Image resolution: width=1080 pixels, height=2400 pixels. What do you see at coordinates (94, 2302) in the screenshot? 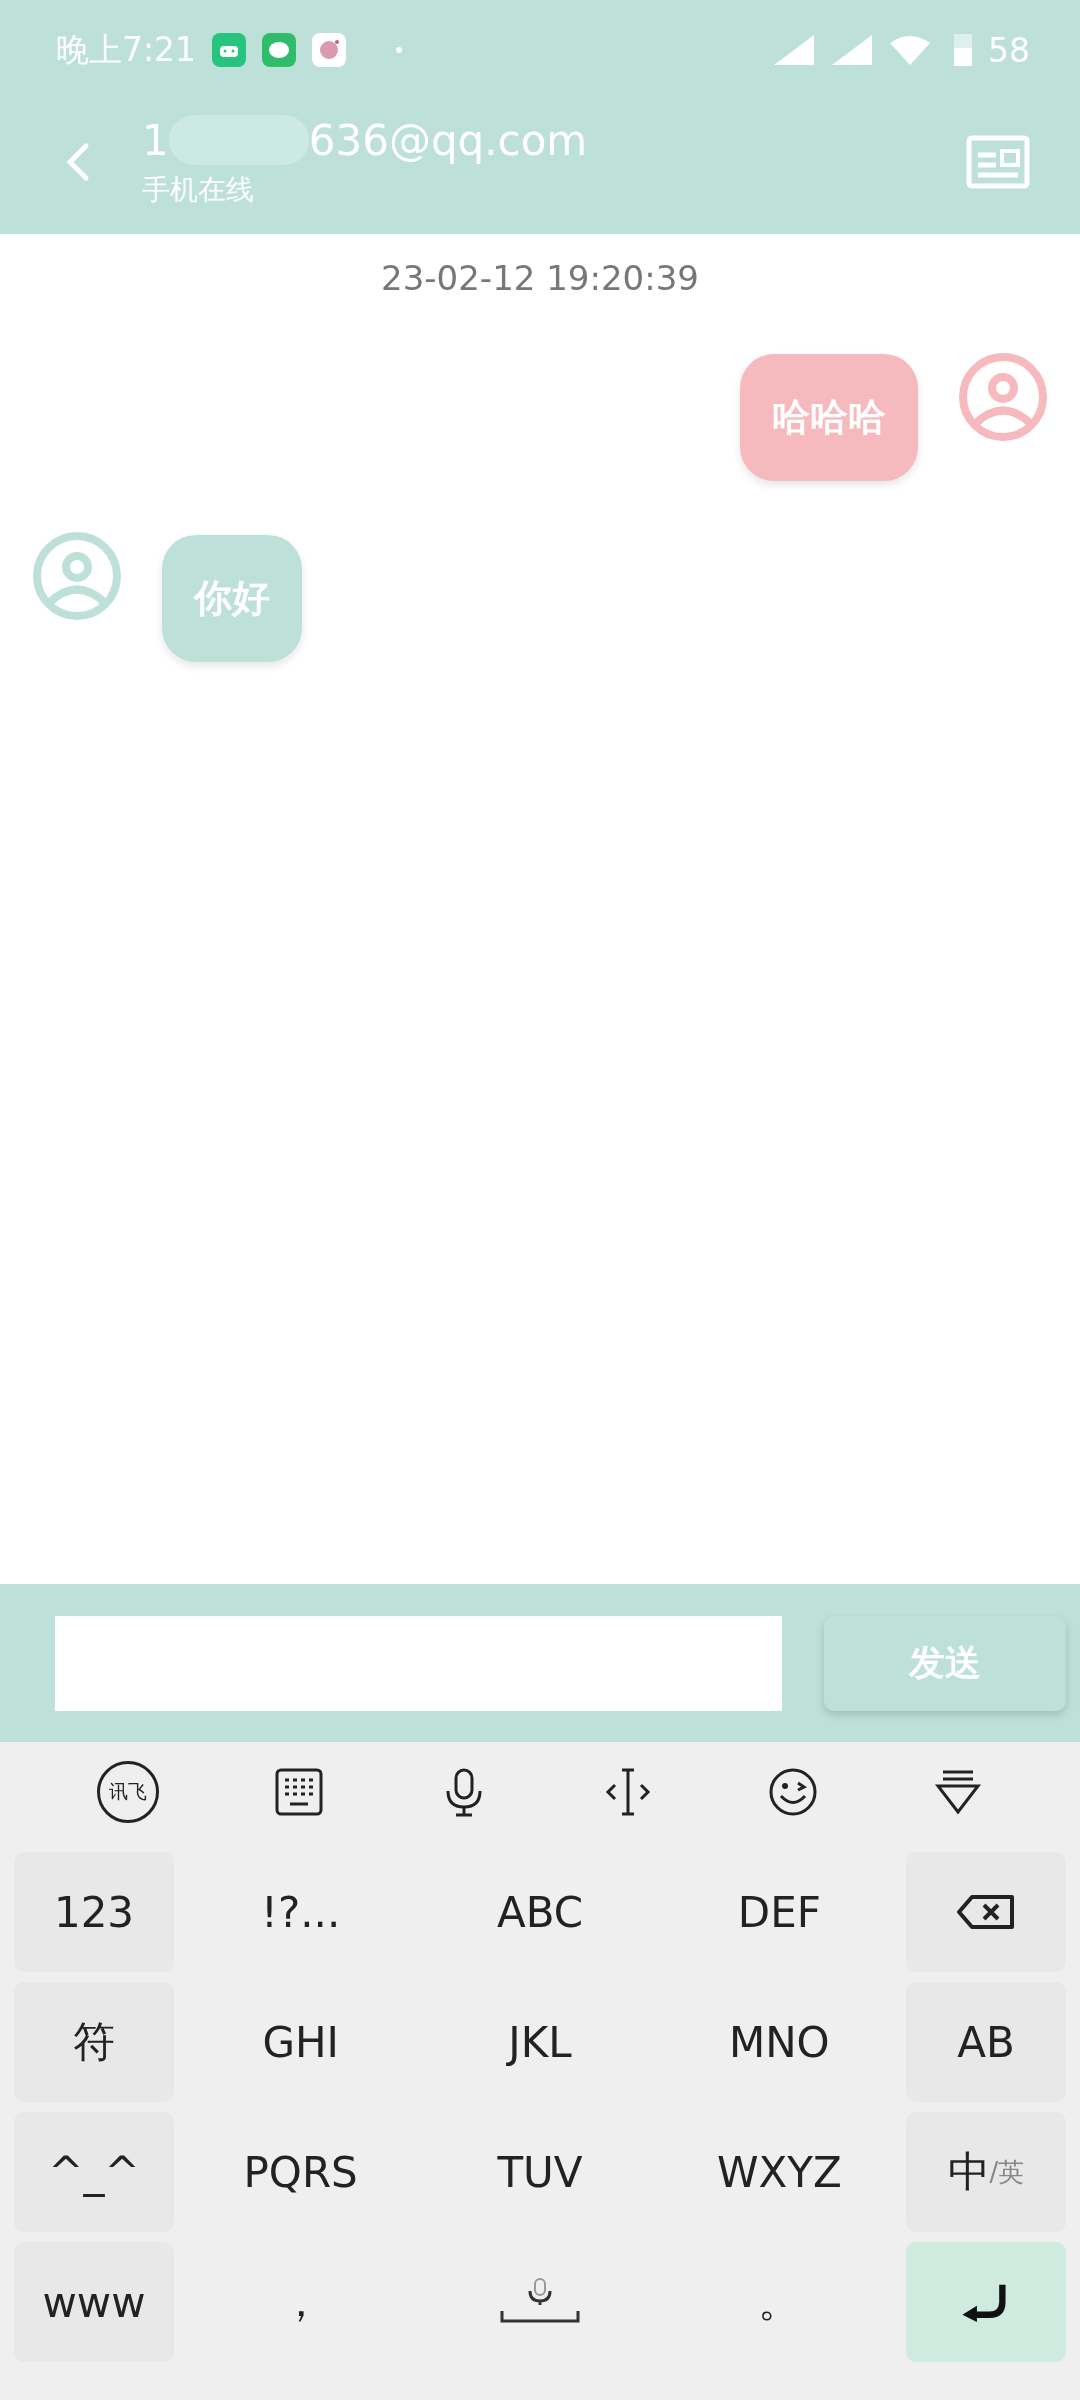
I see `keyboard-key: www` at bounding box center [94, 2302].